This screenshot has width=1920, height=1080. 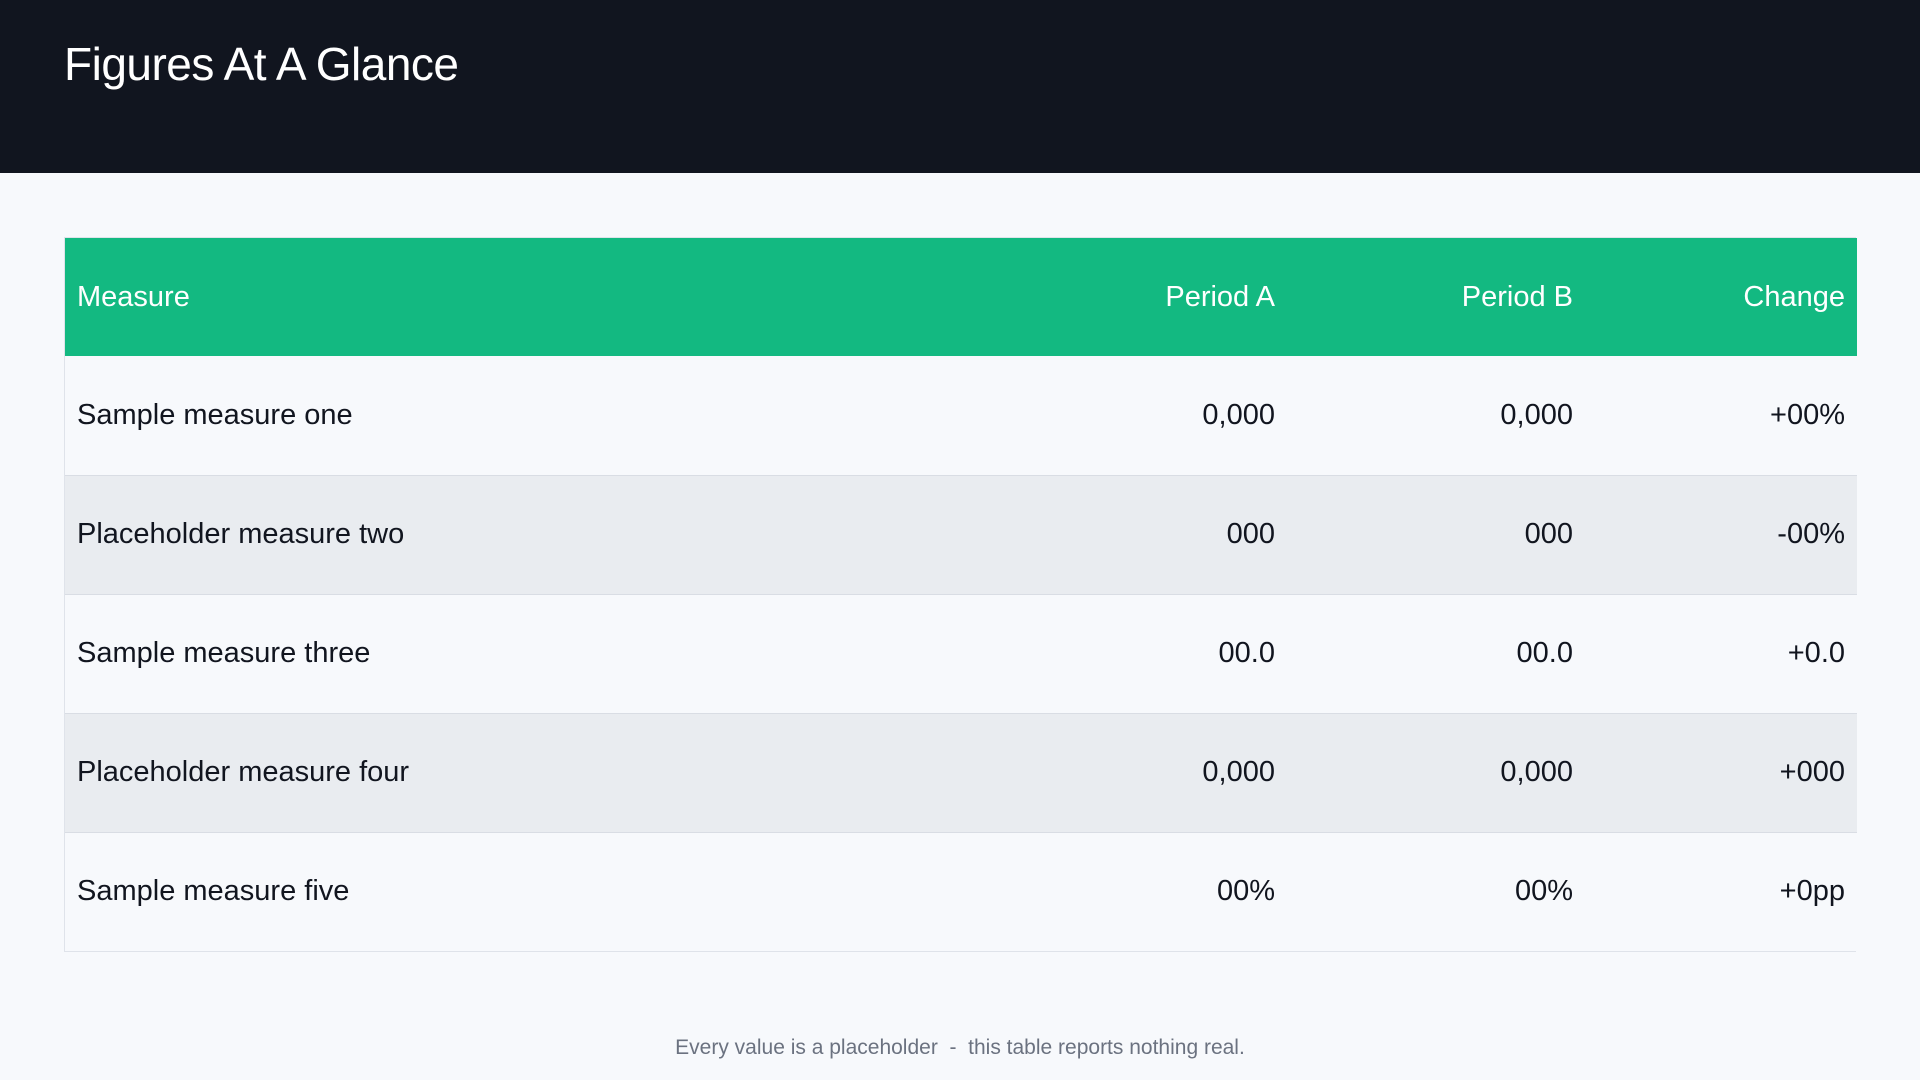 I want to click on change-cell: +000, so click(x=1812, y=772).